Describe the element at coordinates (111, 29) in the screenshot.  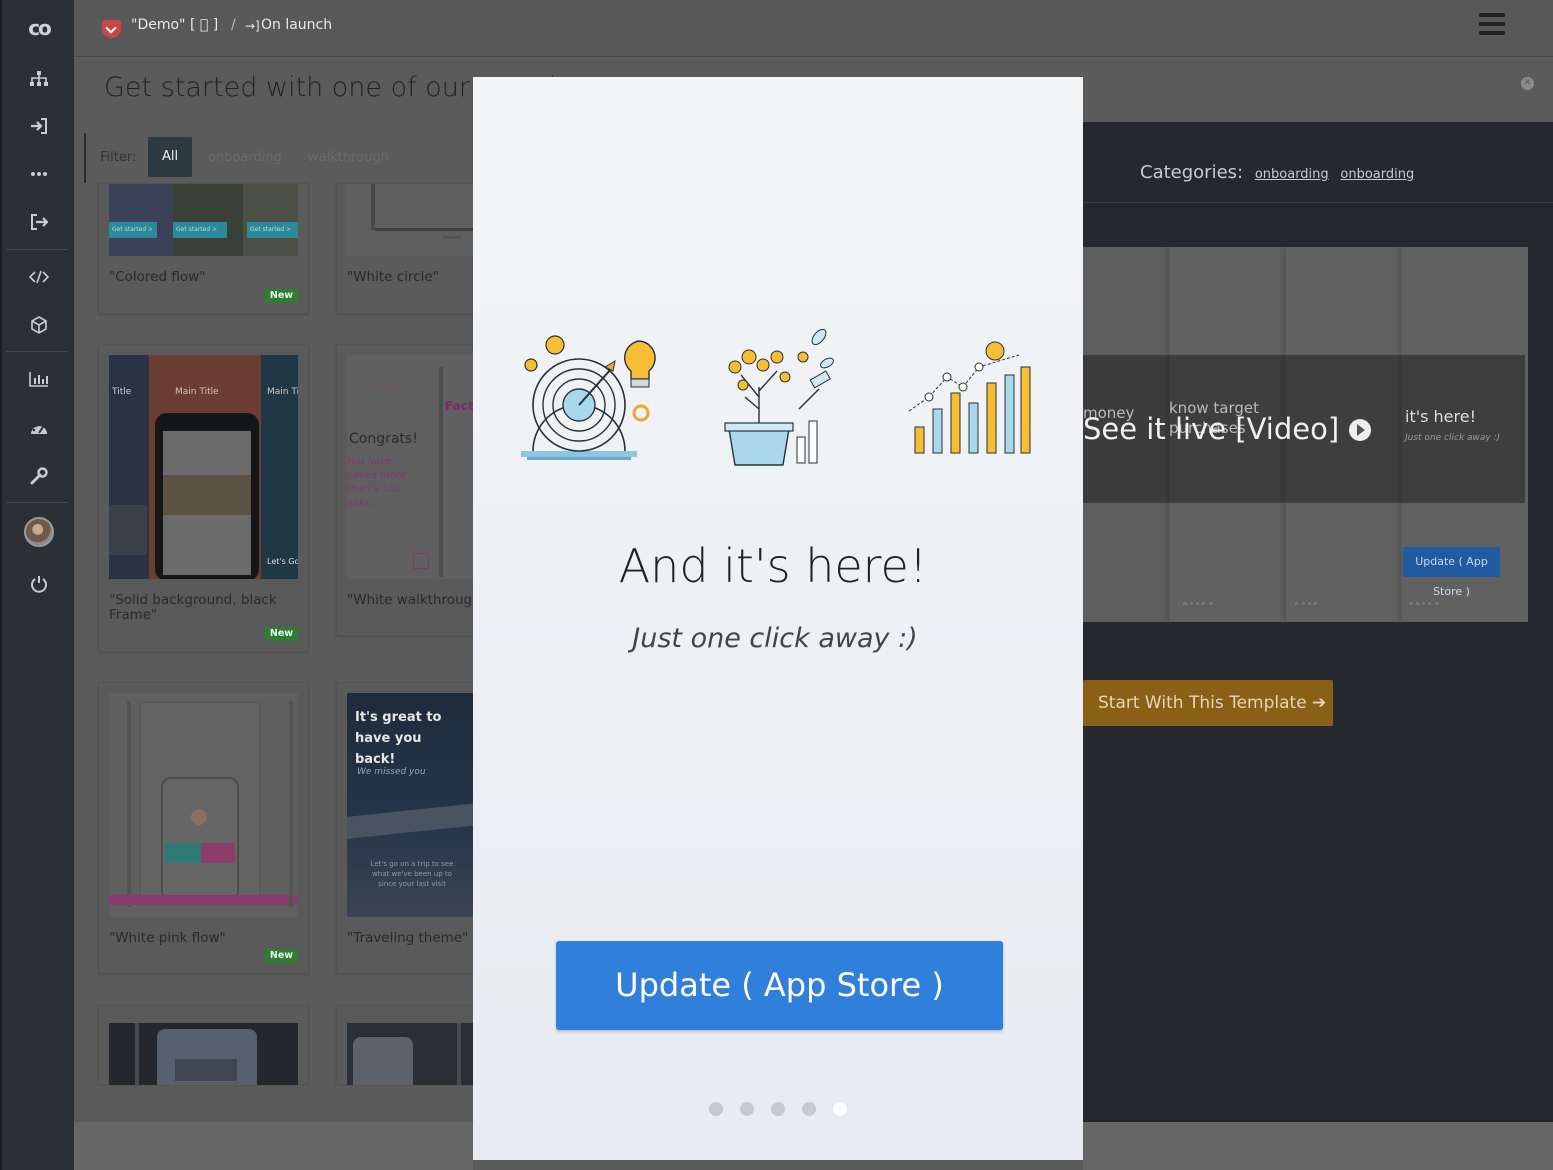
I see `app-icon` at that location.